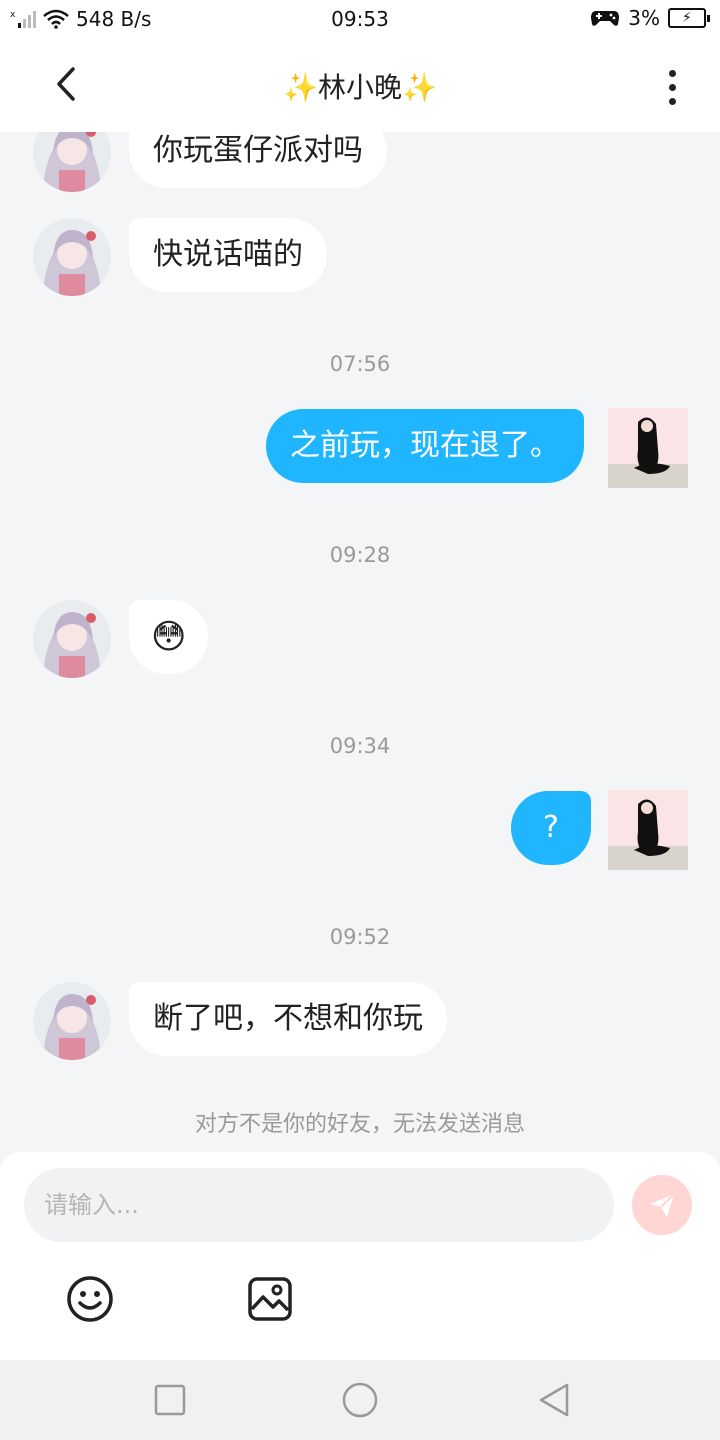 The width and height of the screenshot is (720, 1440). What do you see at coordinates (360, 937) in the screenshot?
I see `timestamp: 09:52` at bounding box center [360, 937].